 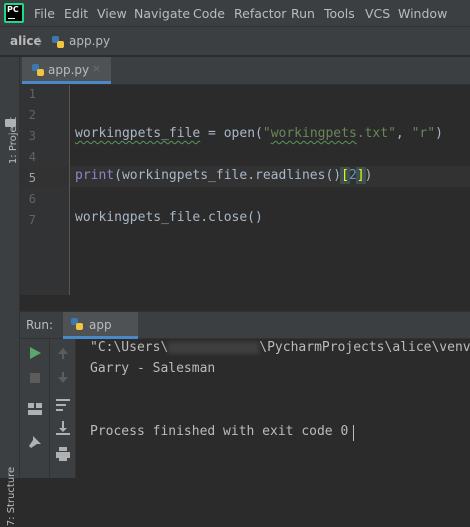 I want to click on up-arrow-icon, so click(x=63, y=353).